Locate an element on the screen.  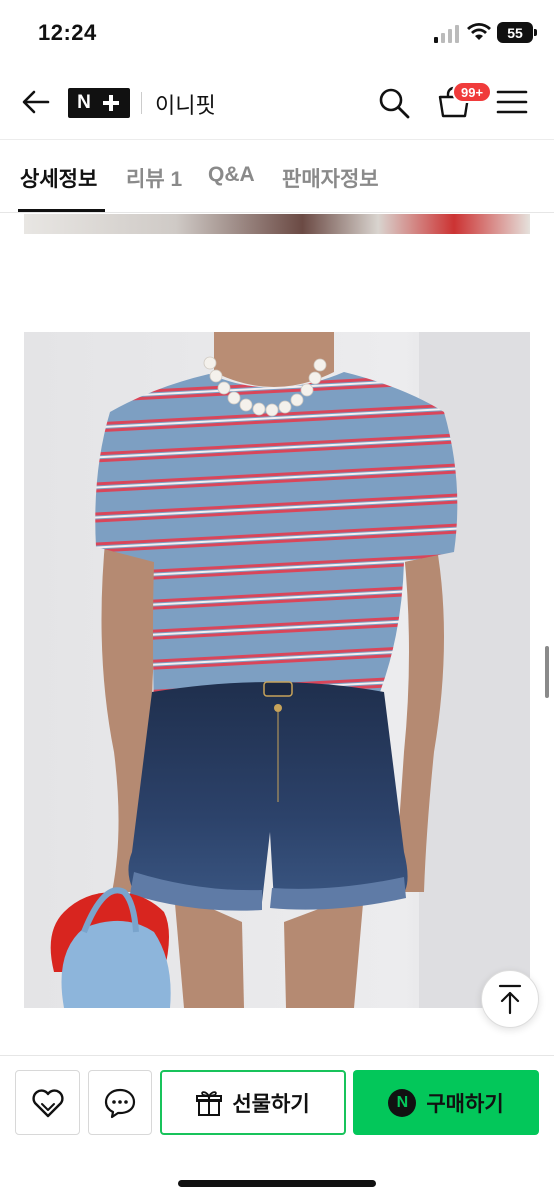
status-time: 12:24 is located at coordinates (67, 32).